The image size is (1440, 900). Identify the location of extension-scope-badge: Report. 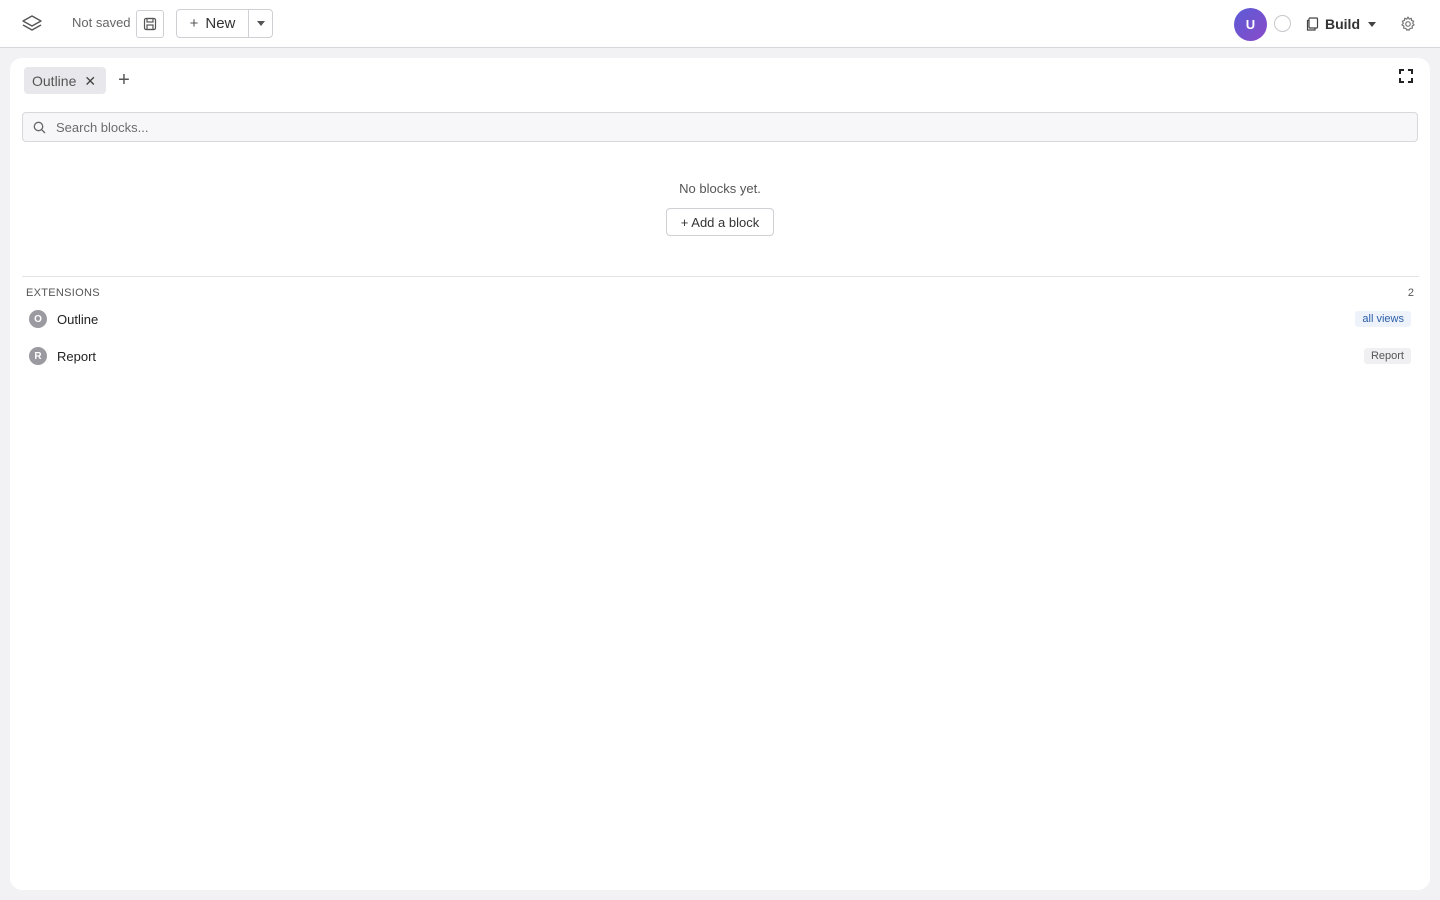
(1387, 356).